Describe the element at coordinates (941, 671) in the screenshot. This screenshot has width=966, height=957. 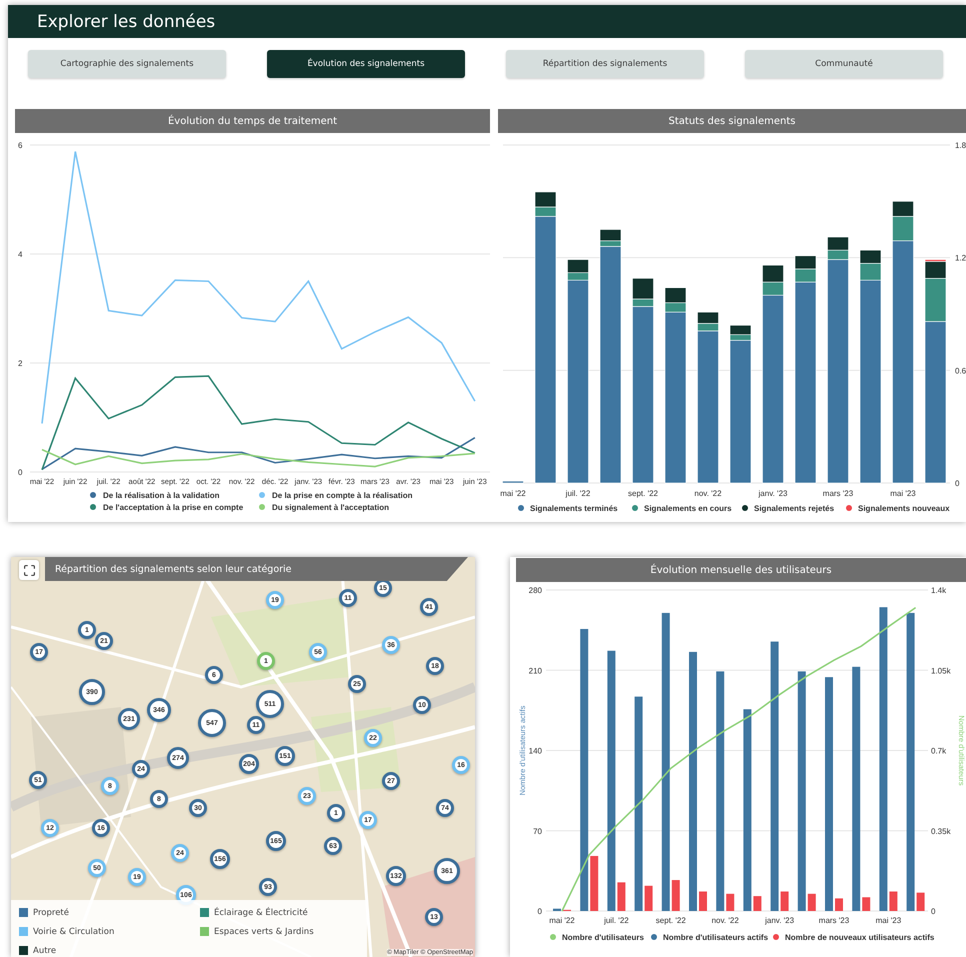
I see `axis-label: 1.05k` at that location.